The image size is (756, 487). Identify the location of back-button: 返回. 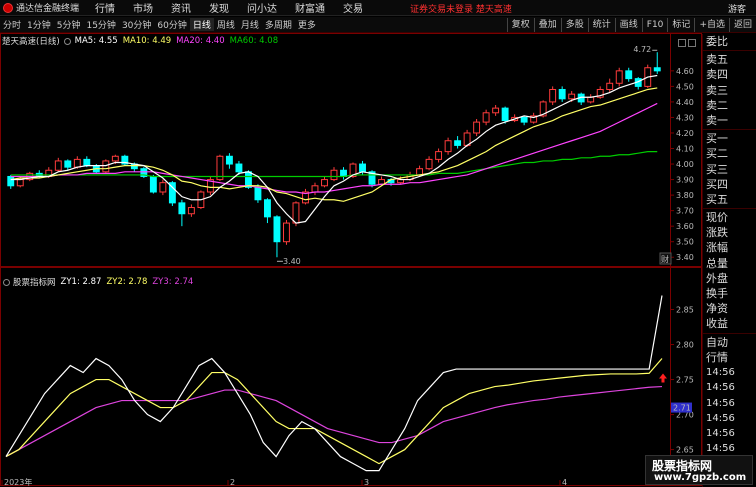
(742, 25).